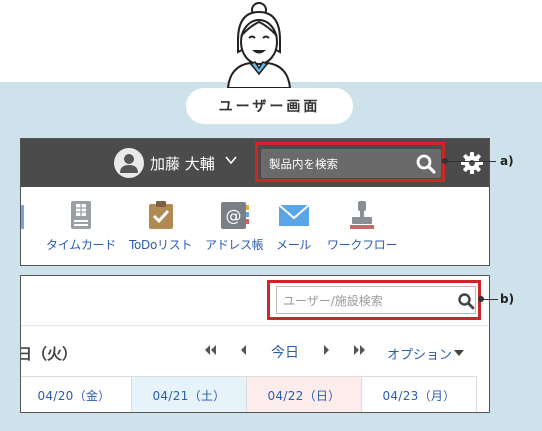  I want to click on app-todo: ToDoリスト, so click(160, 226).